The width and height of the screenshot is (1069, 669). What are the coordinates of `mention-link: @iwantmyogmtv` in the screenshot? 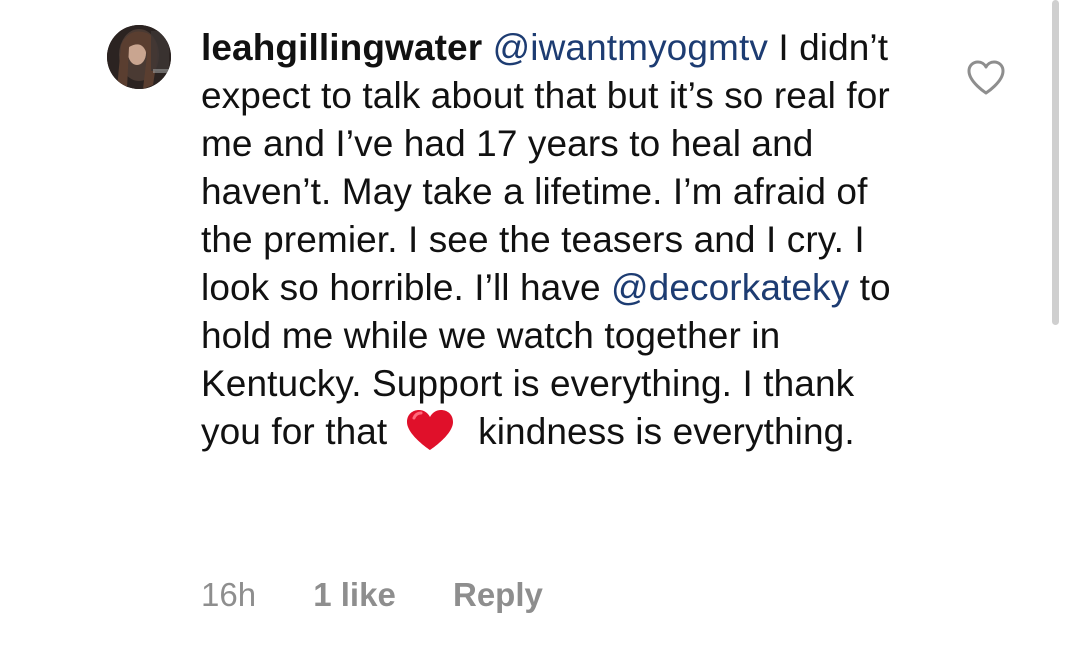 It's located at (630, 47).